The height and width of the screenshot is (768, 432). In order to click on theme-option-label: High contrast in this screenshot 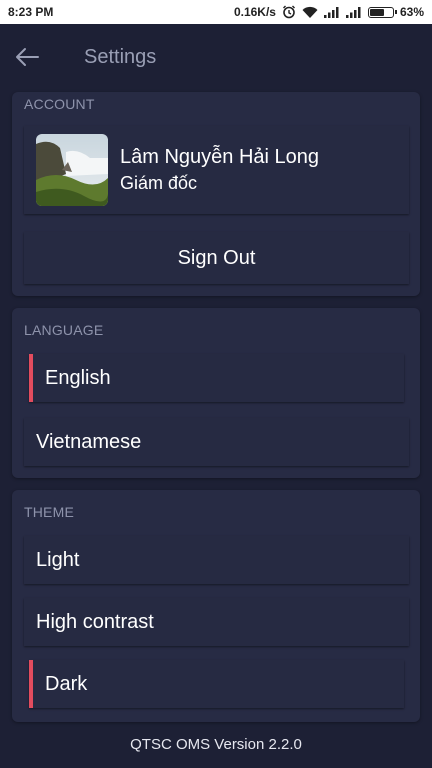, I will do `click(95, 621)`.